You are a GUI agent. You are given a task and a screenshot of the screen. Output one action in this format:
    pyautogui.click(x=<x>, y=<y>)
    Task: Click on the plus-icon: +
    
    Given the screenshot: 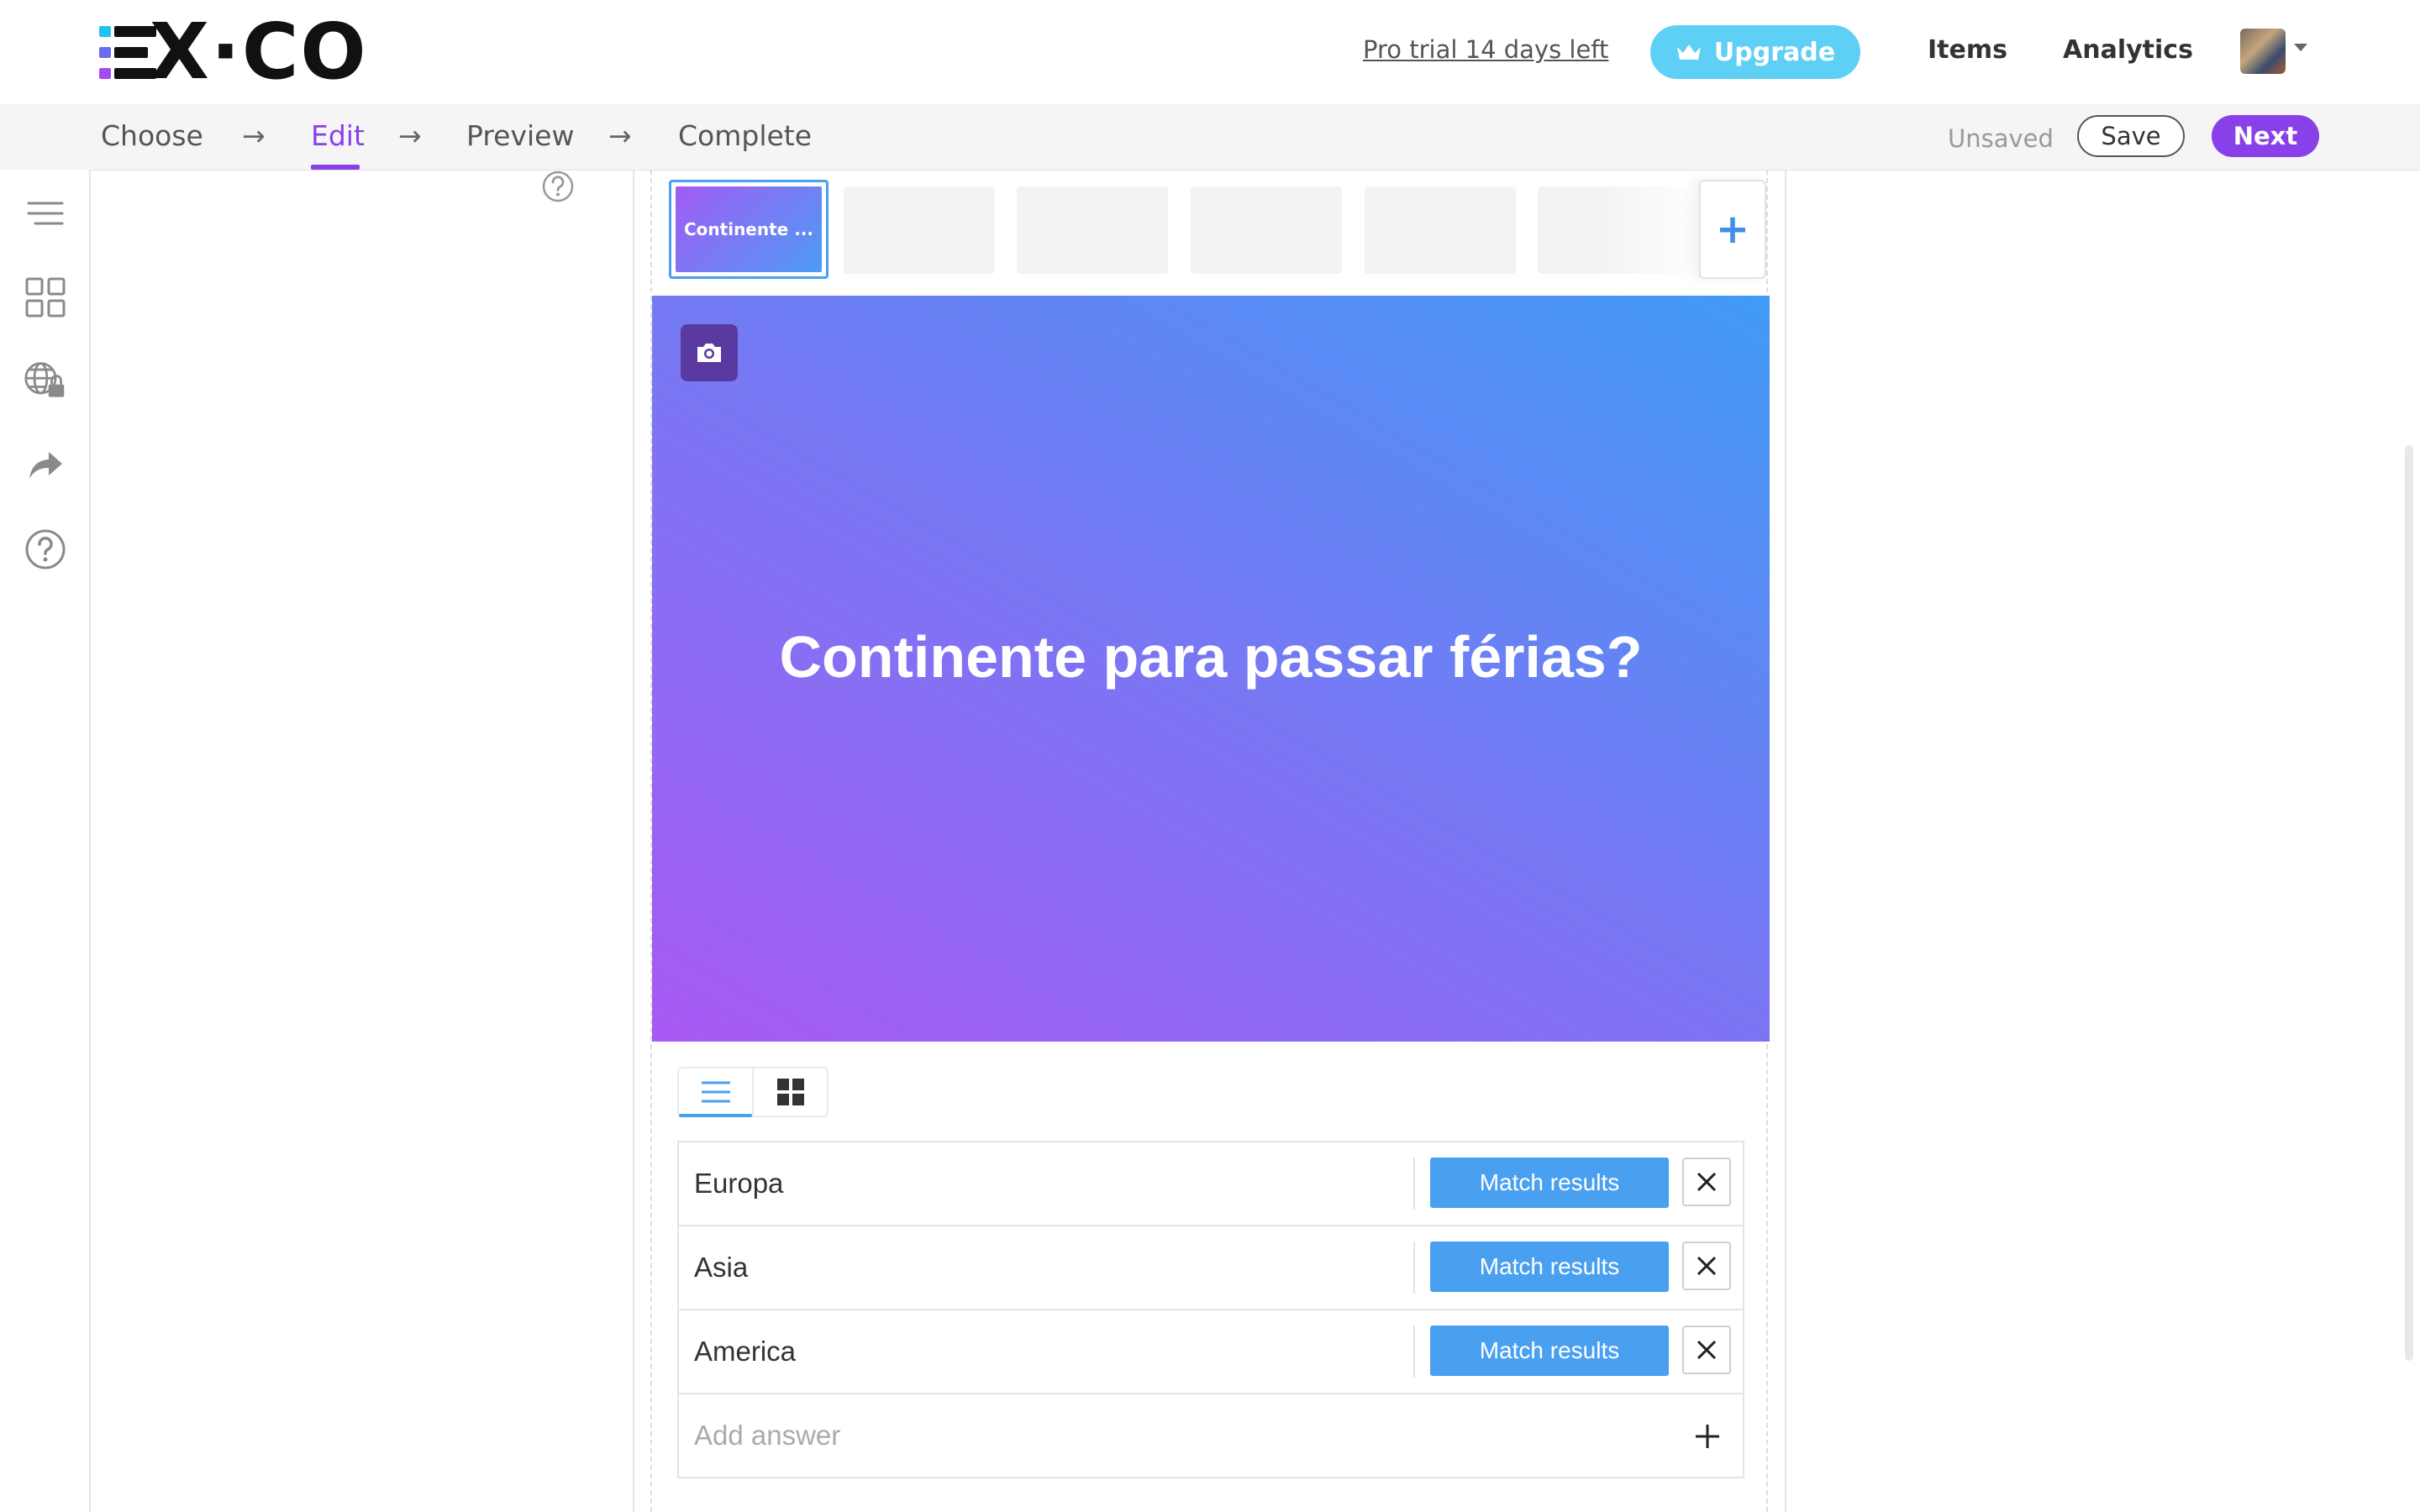 What is the action you would take?
    pyautogui.click(x=1733, y=229)
    